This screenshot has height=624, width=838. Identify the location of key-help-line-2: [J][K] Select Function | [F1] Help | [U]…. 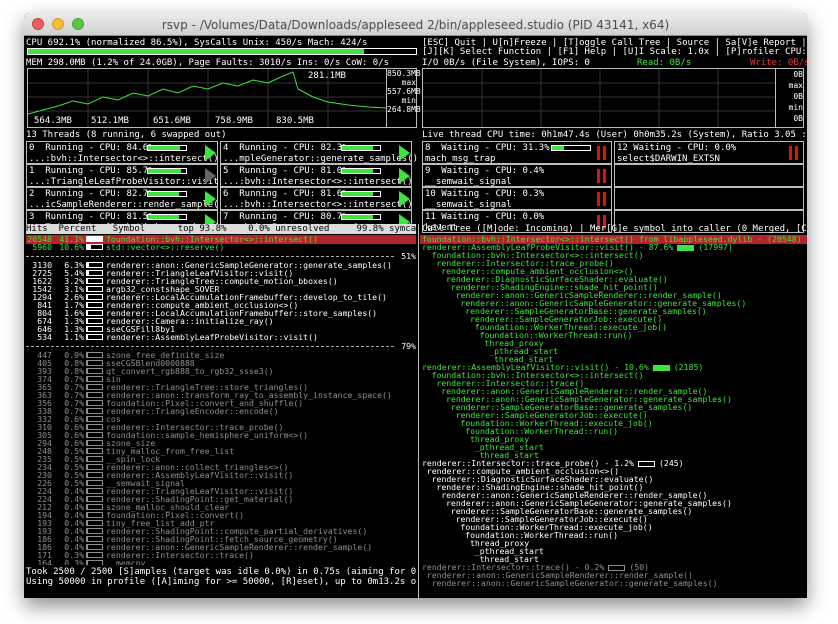
(614, 52).